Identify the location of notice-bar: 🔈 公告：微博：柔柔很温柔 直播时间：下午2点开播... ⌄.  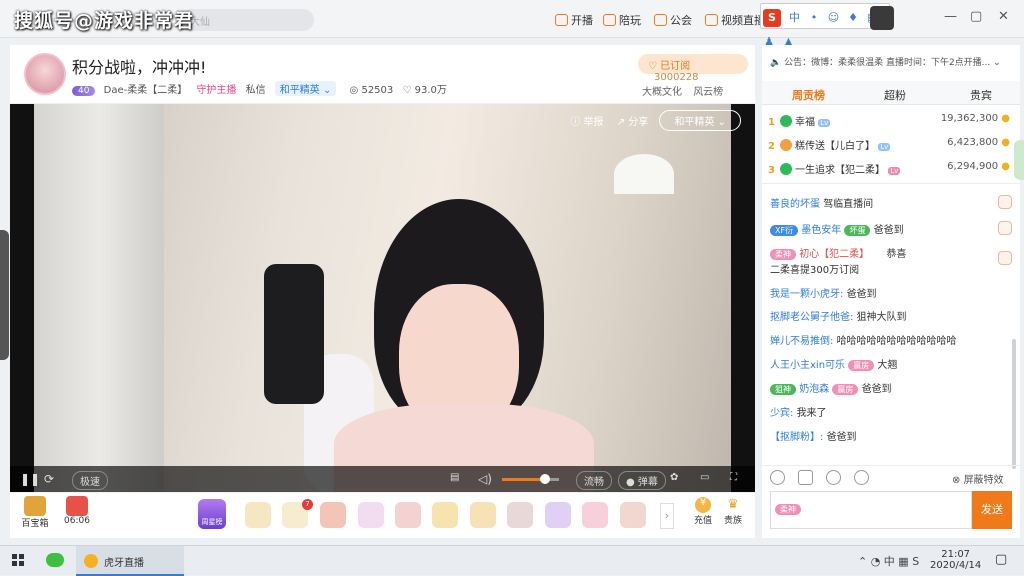
(885, 61).